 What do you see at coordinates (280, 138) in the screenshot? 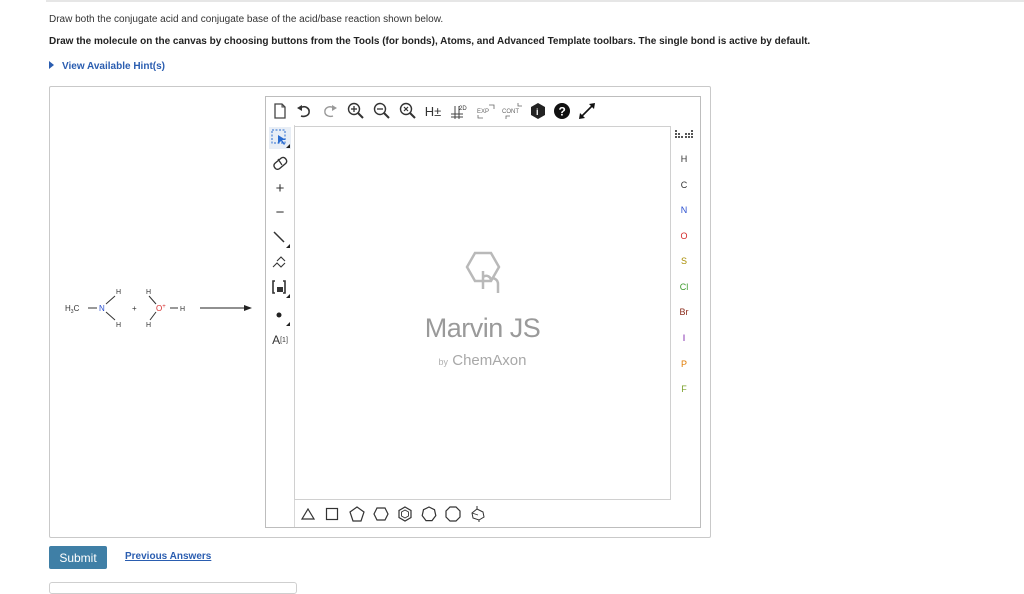
I see `select-icon` at bounding box center [280, 138].